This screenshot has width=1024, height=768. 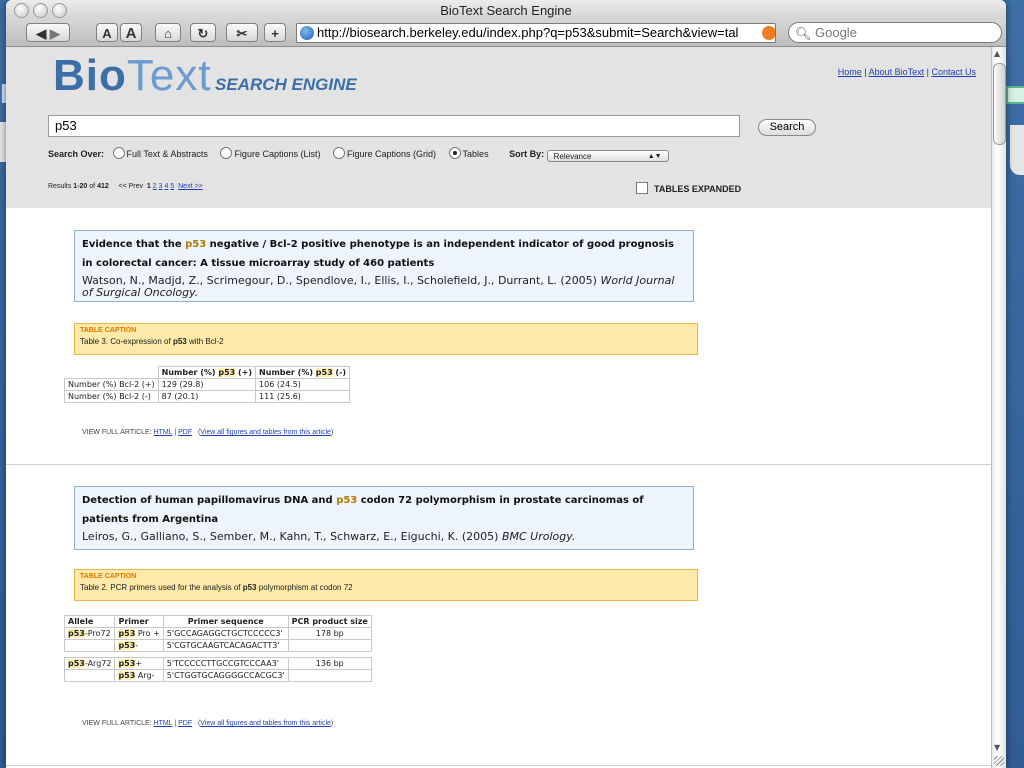 I want to click on scroll-down-icon: ▼, so click(x=997, y=747).